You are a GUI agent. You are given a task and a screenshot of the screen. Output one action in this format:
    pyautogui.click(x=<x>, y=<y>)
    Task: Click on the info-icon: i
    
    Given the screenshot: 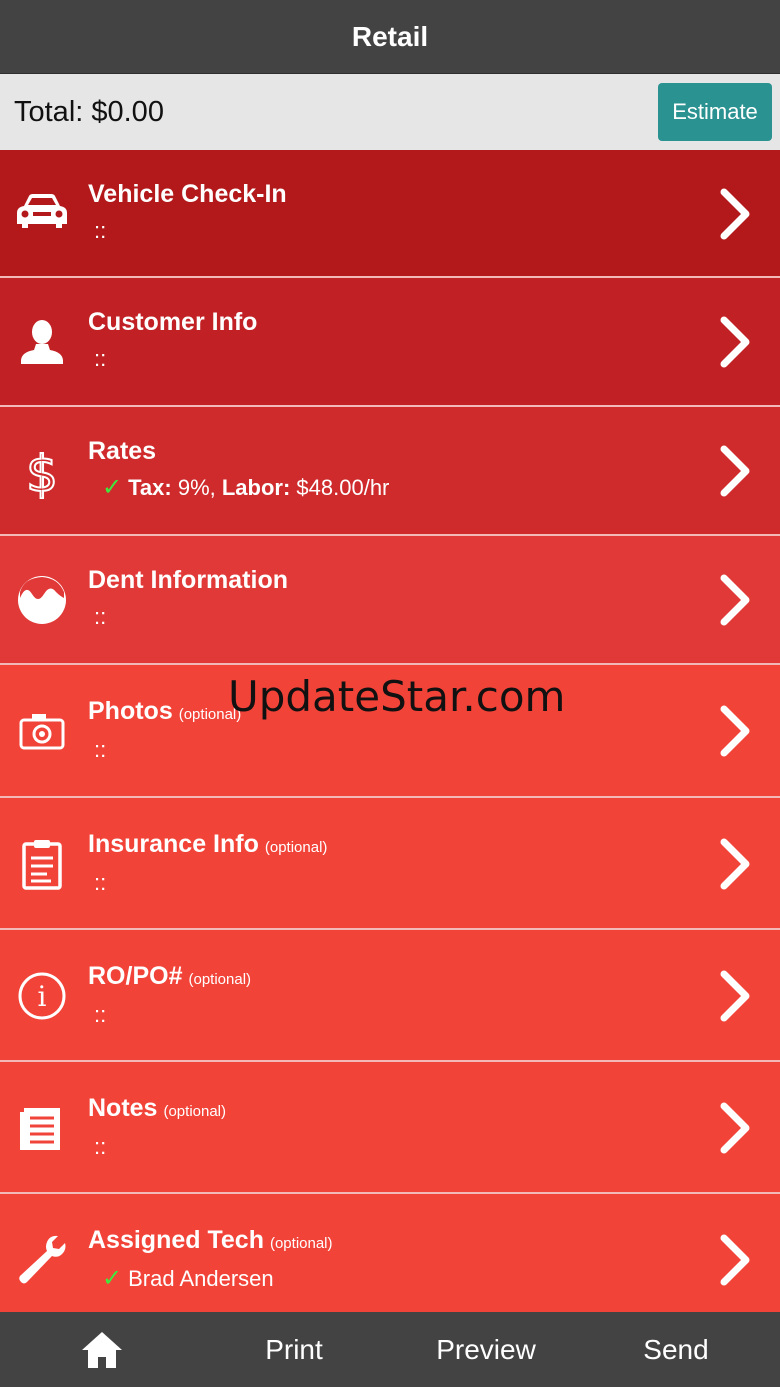 What is the action you would take?
    pyautogui.click(x=42, y=996)
    